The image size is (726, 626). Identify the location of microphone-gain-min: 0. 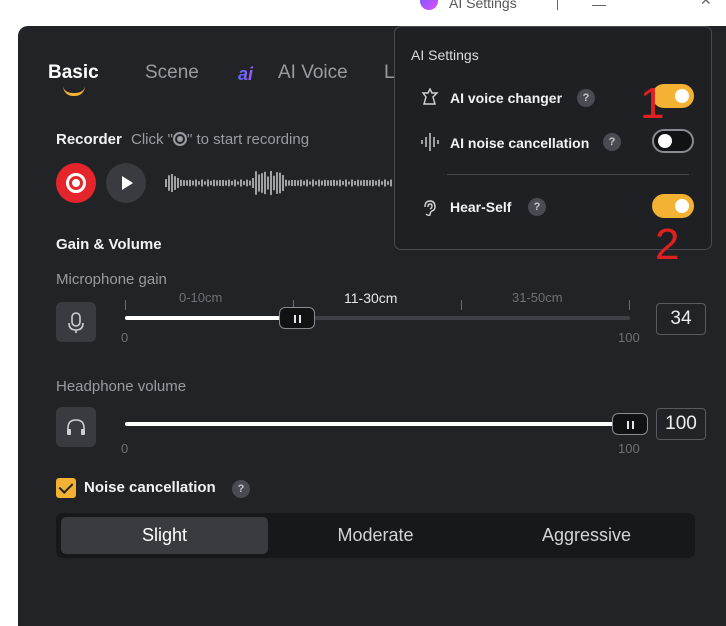
(125, 337).